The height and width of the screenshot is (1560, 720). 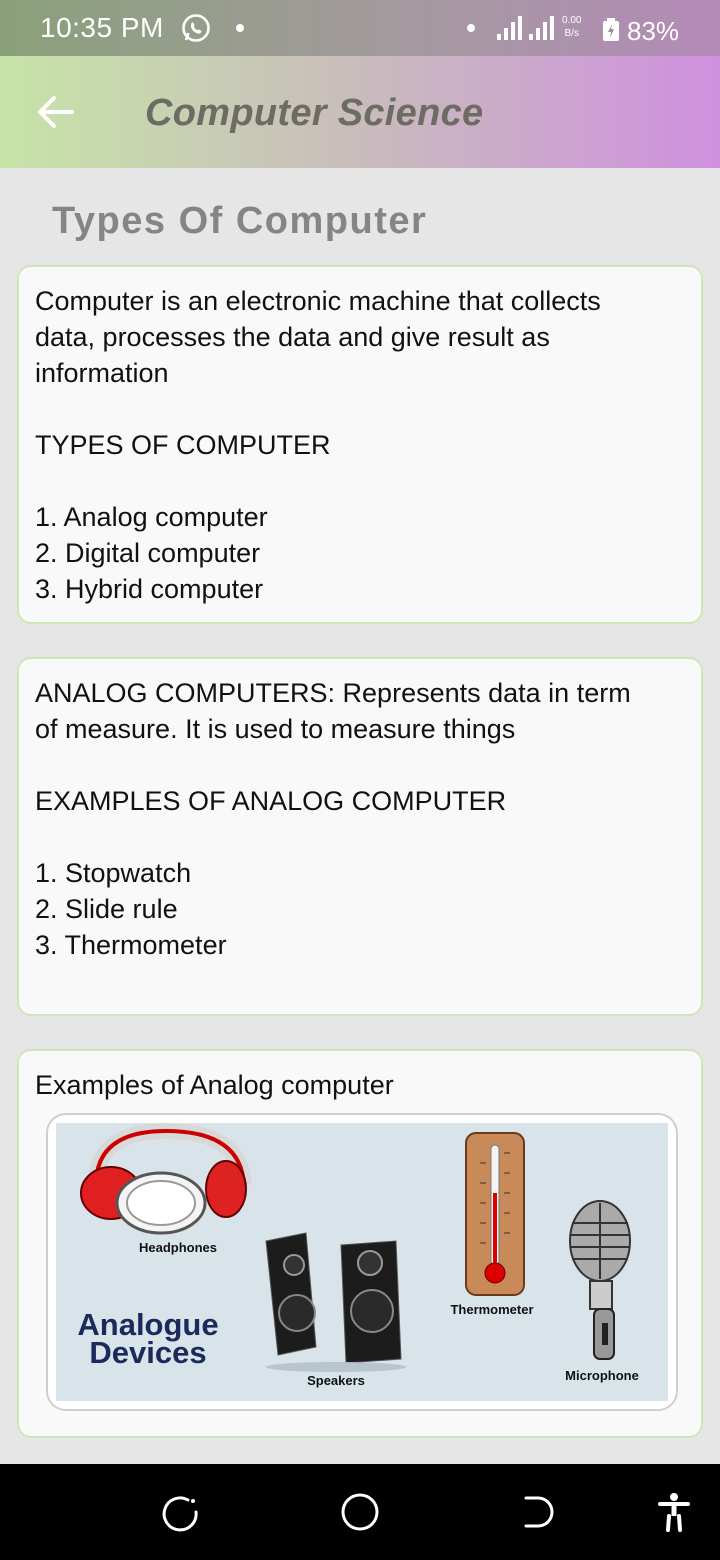 I want to click on status-time: 10:35 PM, so click(x=102, y=27).